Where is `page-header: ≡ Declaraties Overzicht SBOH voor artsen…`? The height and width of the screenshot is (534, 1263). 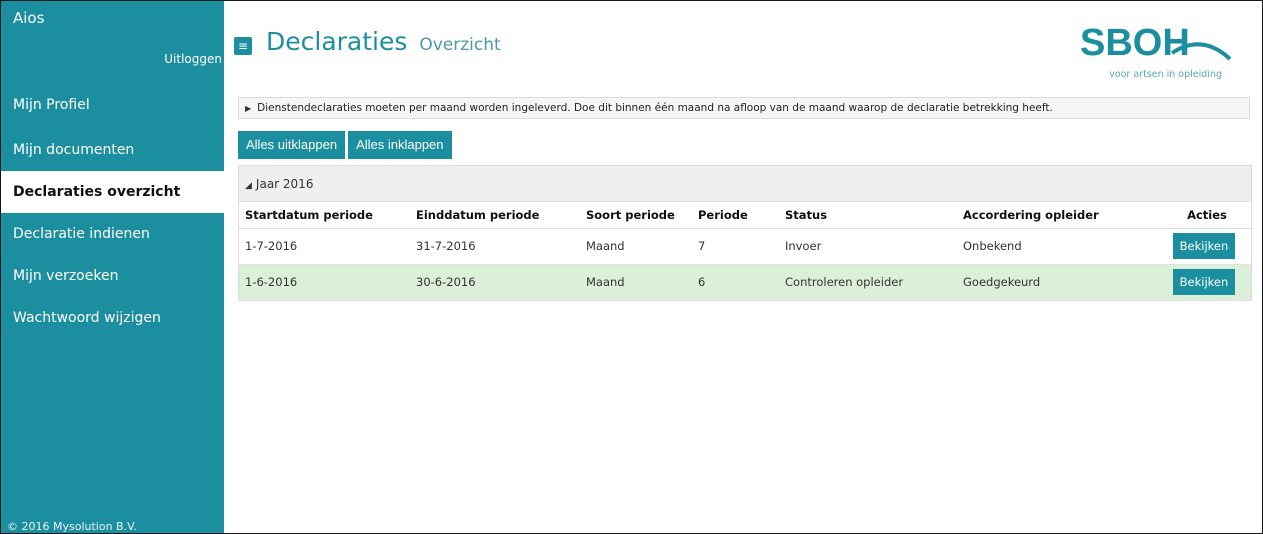
page-header: ≡ Declaraties Overzicht SBOH voor artsen… is located at coordinates (743, 43).